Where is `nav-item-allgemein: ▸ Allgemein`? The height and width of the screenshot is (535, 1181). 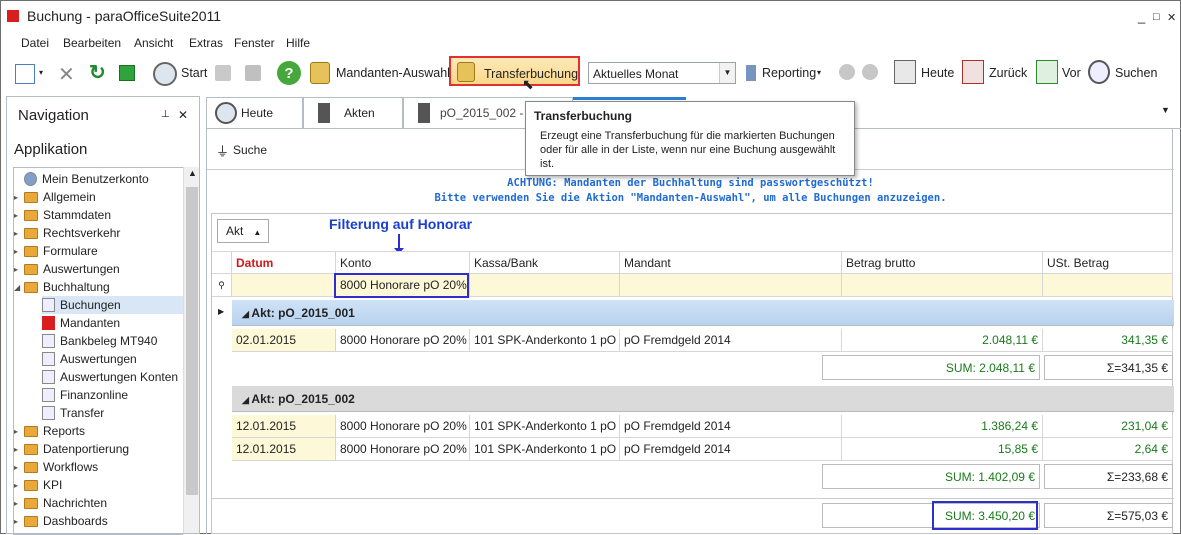
nav-item-allgemein: ▸ Allgemein is located at coordinates (98, 197).